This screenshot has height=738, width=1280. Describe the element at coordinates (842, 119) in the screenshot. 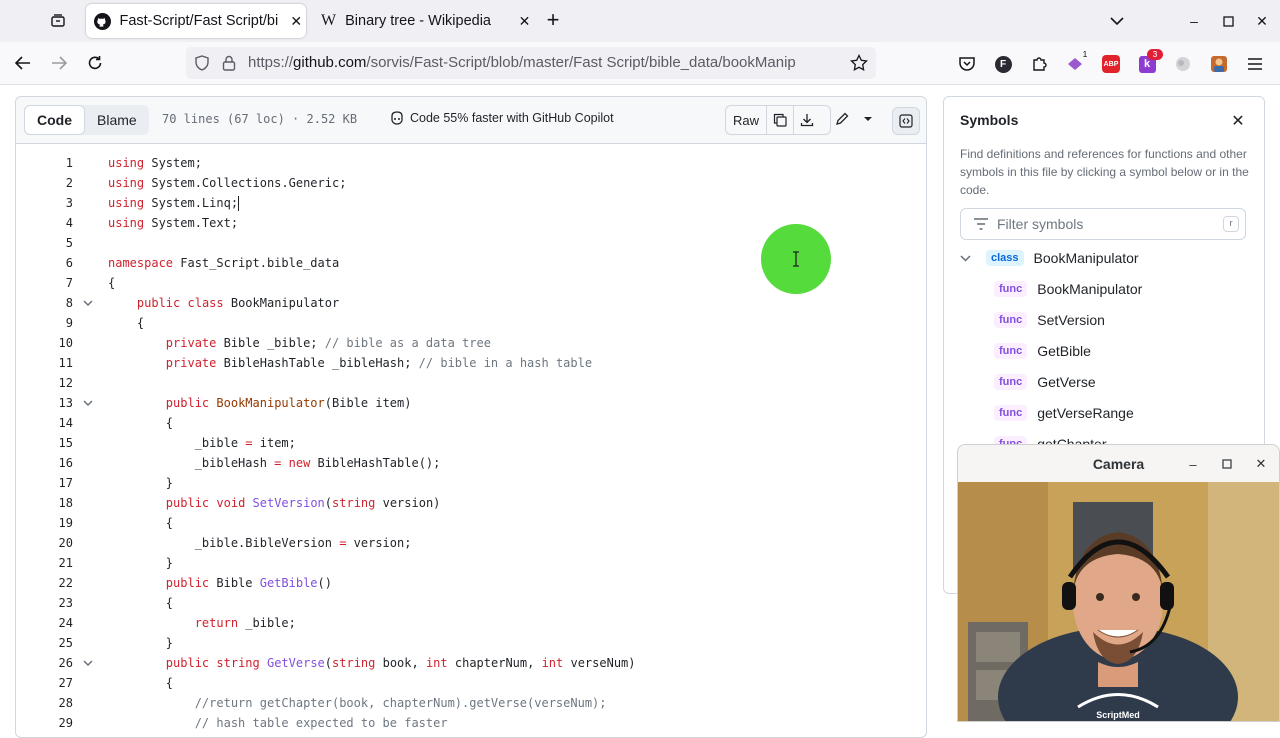

I see `pencil-edit-icon` at that location.